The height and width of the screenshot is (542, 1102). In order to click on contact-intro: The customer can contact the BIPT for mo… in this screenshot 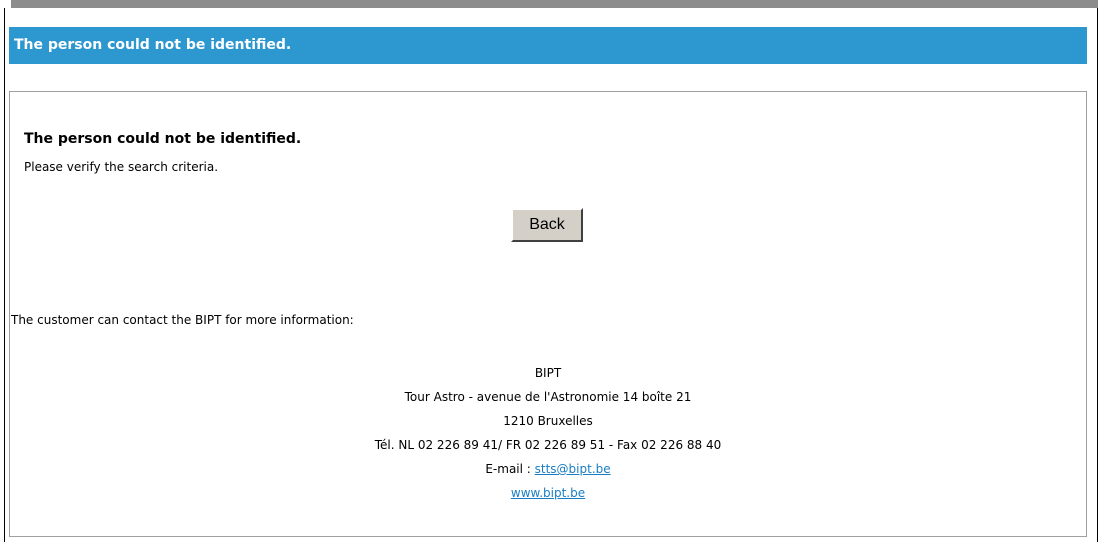, I will do `click(182, 320)`.